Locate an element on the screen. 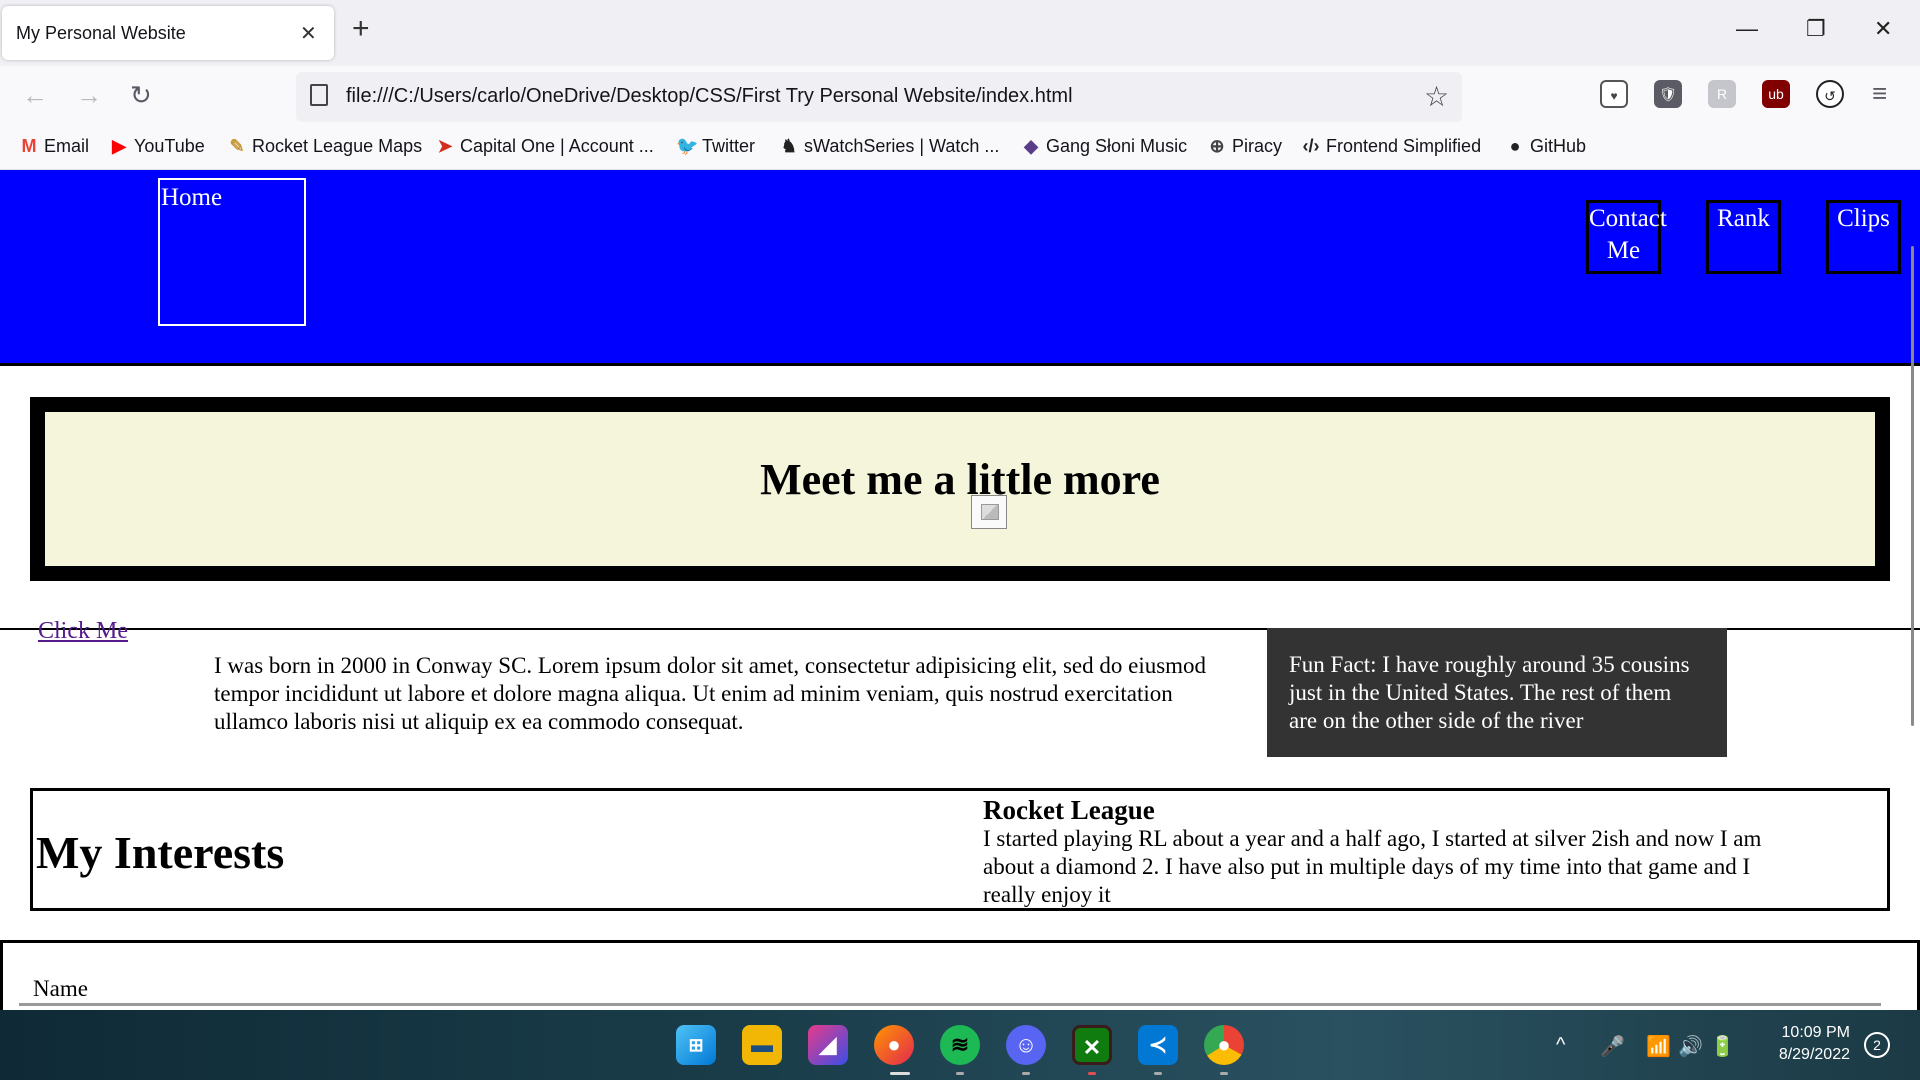  bookmark-label: Piracy is located at coordinates (1257, 146).